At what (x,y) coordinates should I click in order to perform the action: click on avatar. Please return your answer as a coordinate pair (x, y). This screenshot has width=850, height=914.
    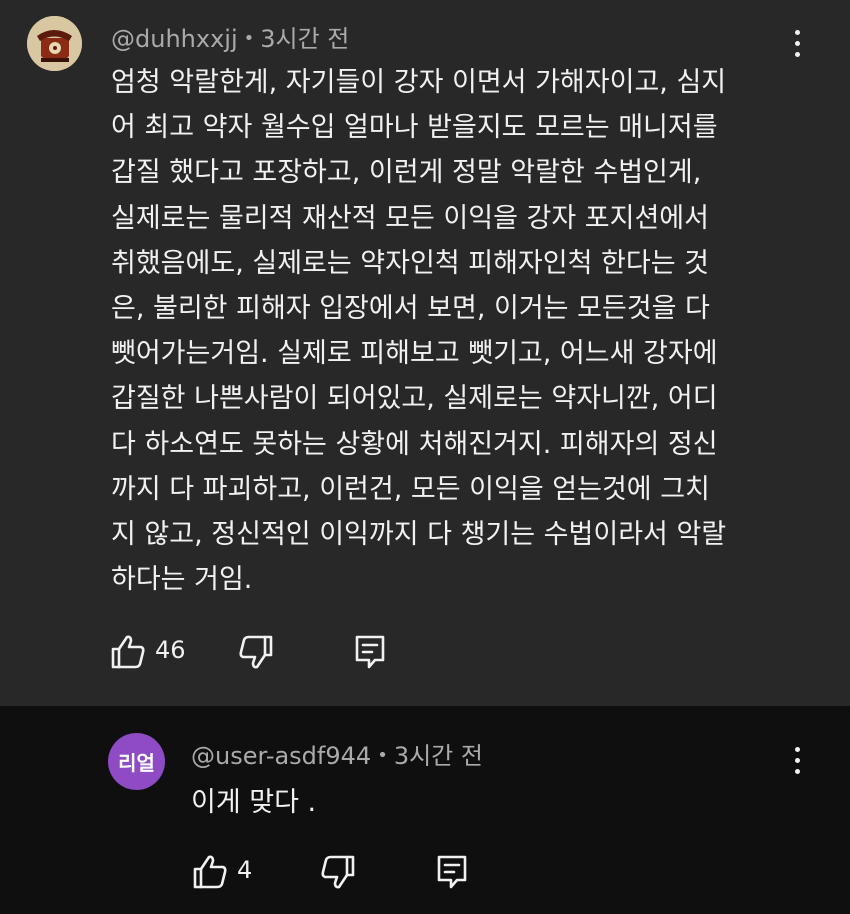
    Looking at the image, I should click on (54, 43).